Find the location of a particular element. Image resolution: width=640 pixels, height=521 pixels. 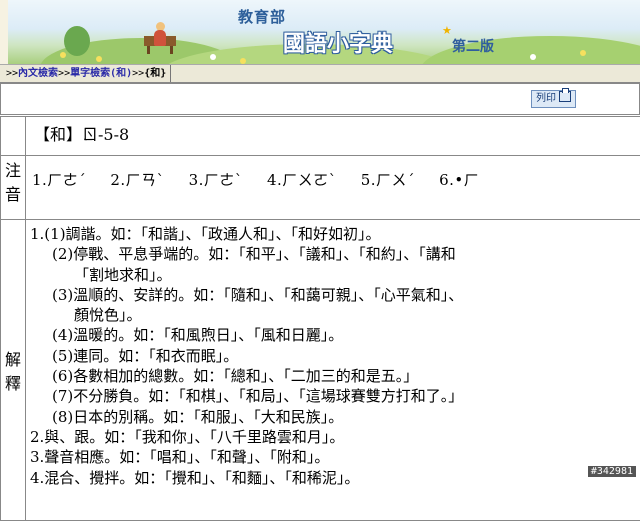

definition-line: 2.與、跟。如：「我和你」、「八千里路雲和月」。 is located at coordinates (335, 437).